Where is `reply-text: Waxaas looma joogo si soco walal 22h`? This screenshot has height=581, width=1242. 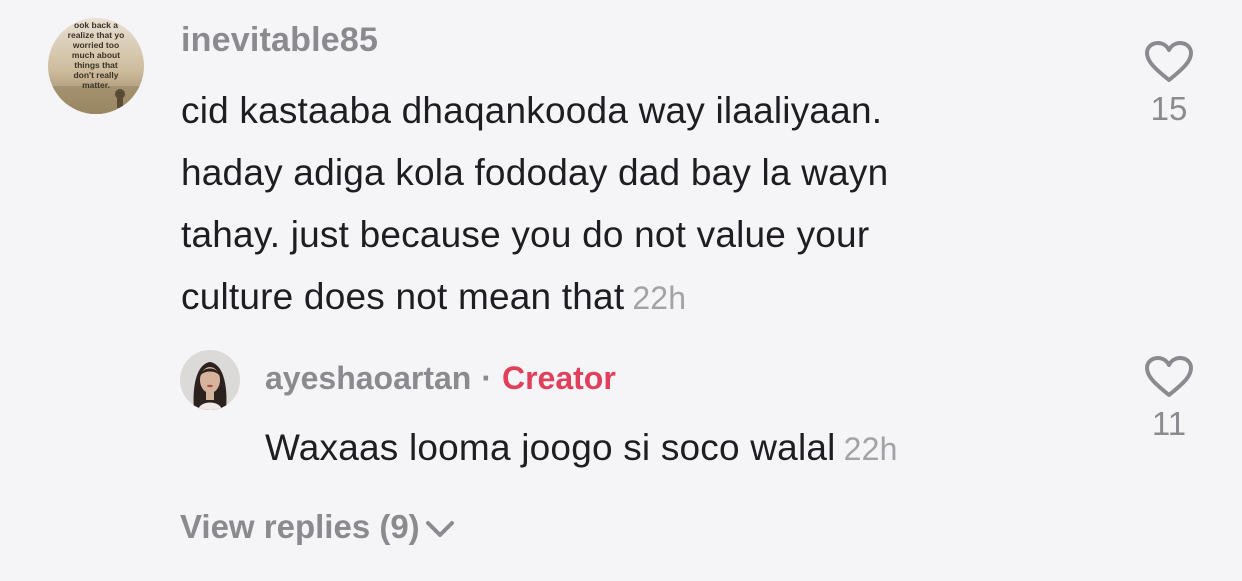 reply-text: Waxaas looma joogo si soco walal 22h is located at coordinates (581, 448).